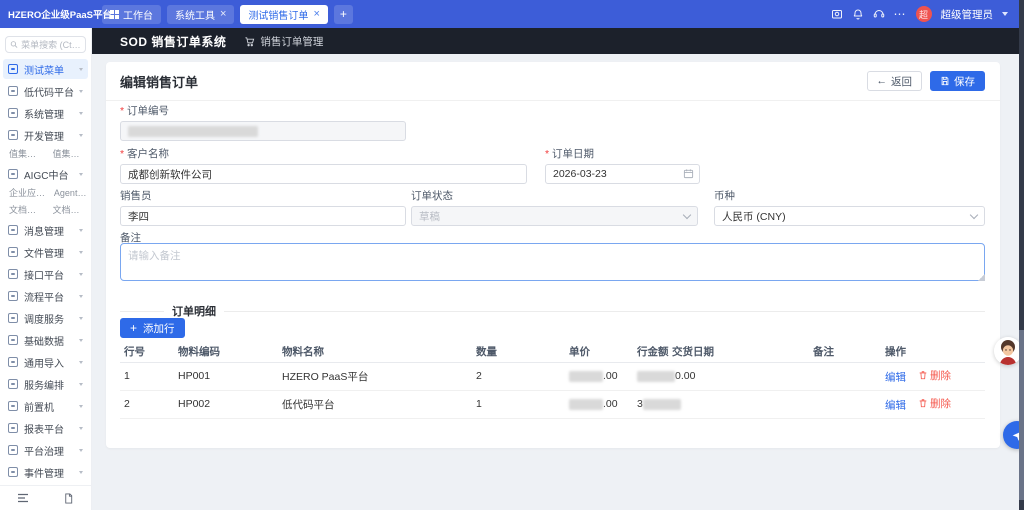 Image resolution: width=1024 pixels, height=510 pixels. I want to click on tab-label: 测试销售订单, so click(278, 16).